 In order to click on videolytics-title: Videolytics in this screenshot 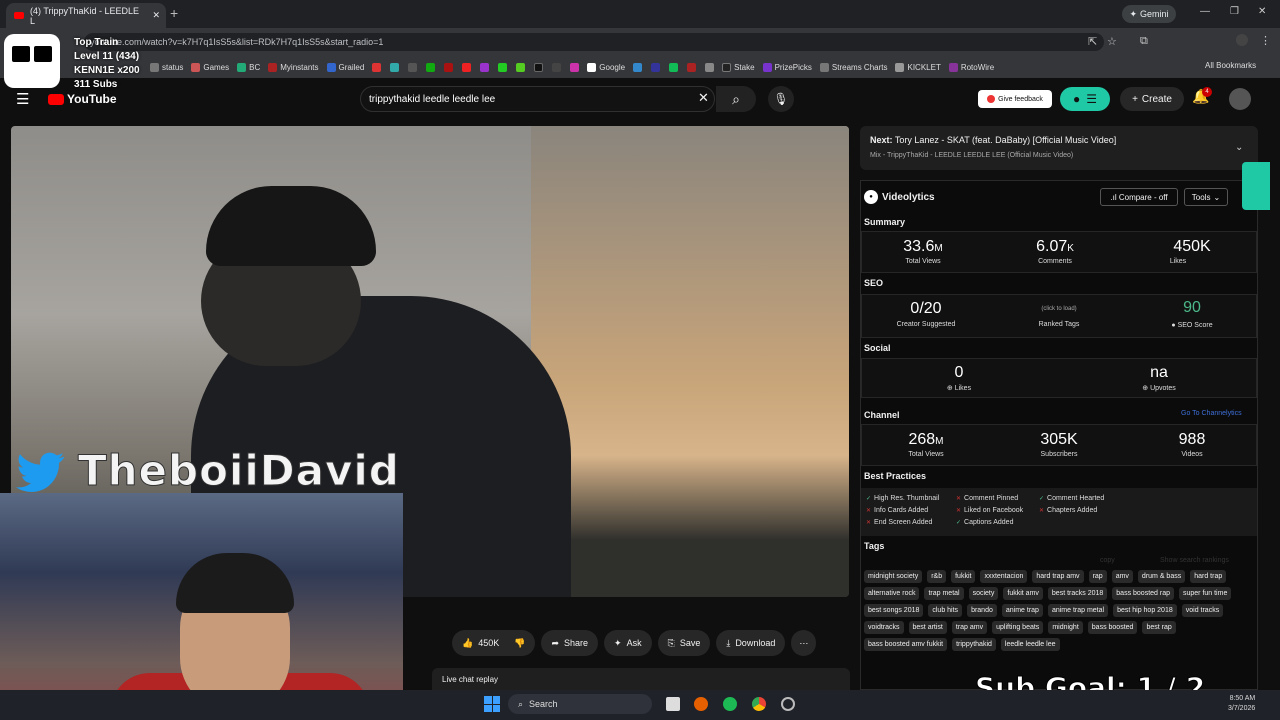, I will do `click(908, 197)`.